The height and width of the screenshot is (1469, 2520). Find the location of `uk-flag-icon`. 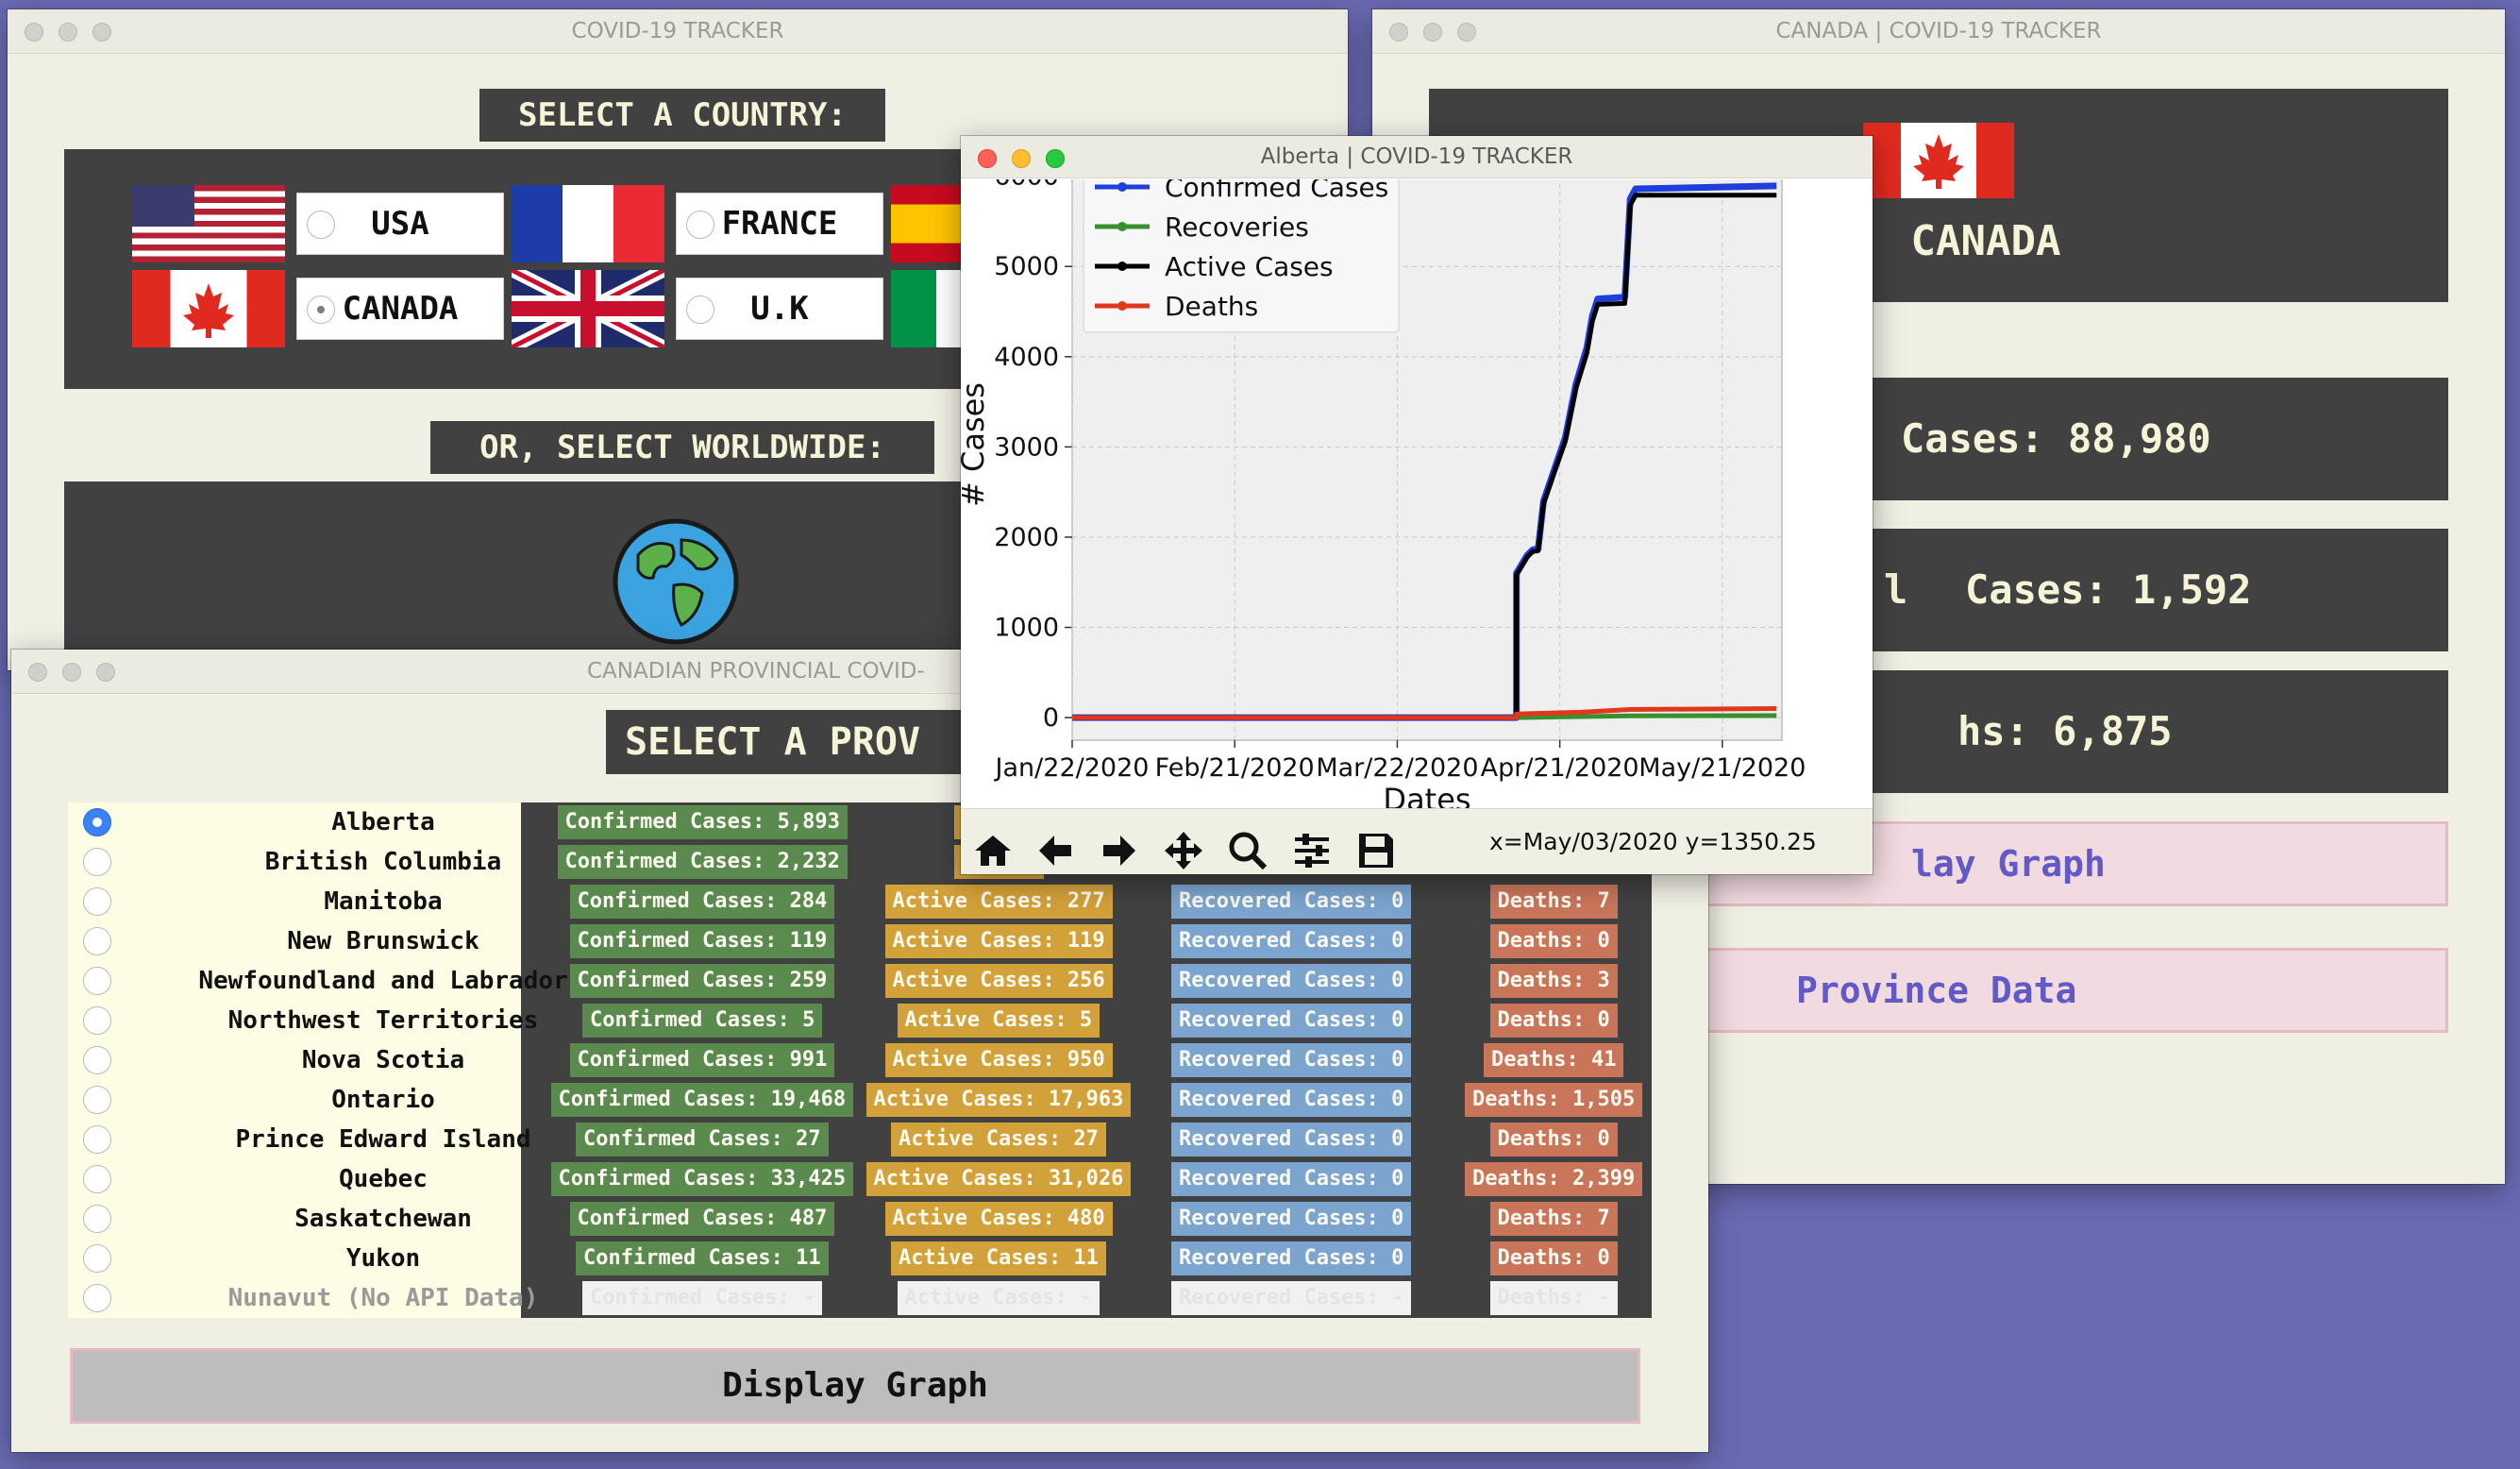

uk-flag-icon is located at coordinates (588, 308).